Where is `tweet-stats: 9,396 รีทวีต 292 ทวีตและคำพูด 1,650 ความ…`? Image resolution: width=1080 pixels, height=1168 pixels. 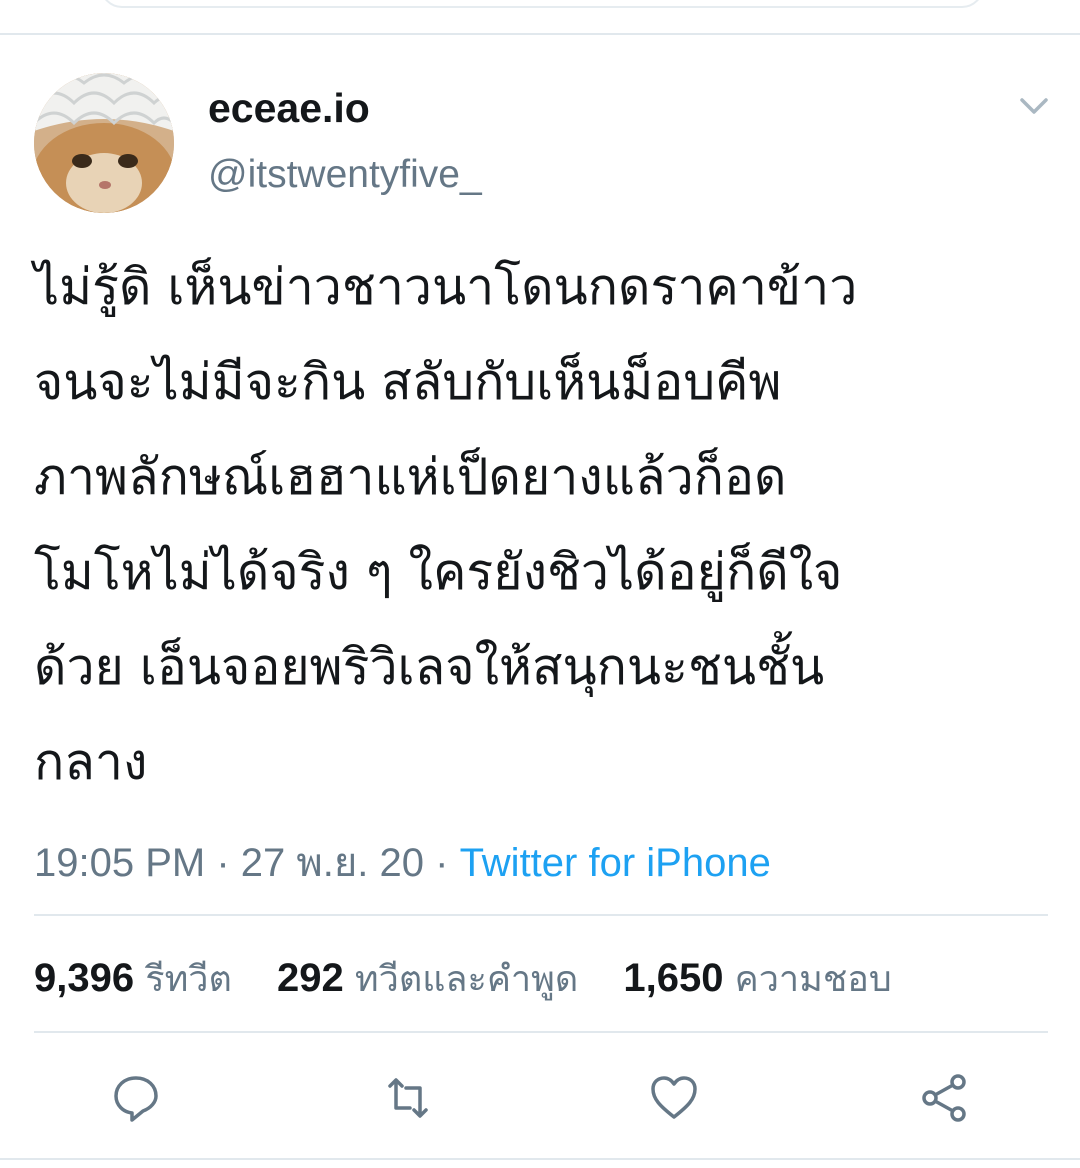 tweet-stats: 9,396 รีทวีต 292 ทวีตและคำพูด 1,650 ความ… is located at coordinates (480, 978).